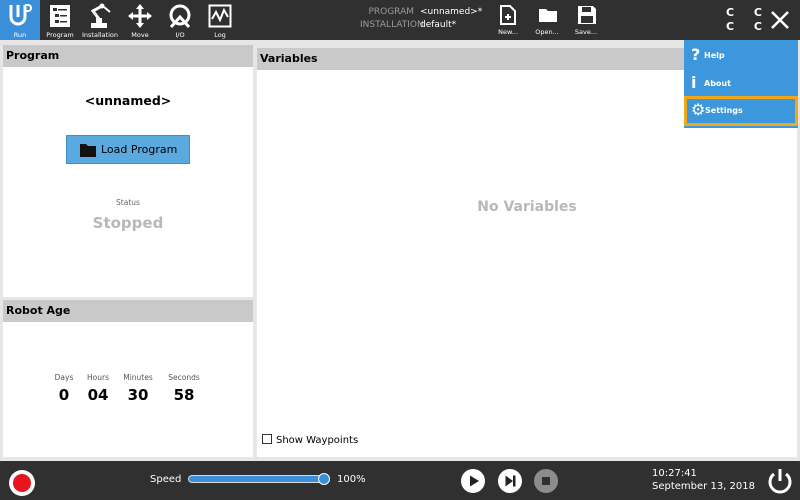 This screenshot has height=500, width=800. What do you see at coordinates (60, 16) in the screenshot?
I see `program-icon` at bounding box center [60, 16].